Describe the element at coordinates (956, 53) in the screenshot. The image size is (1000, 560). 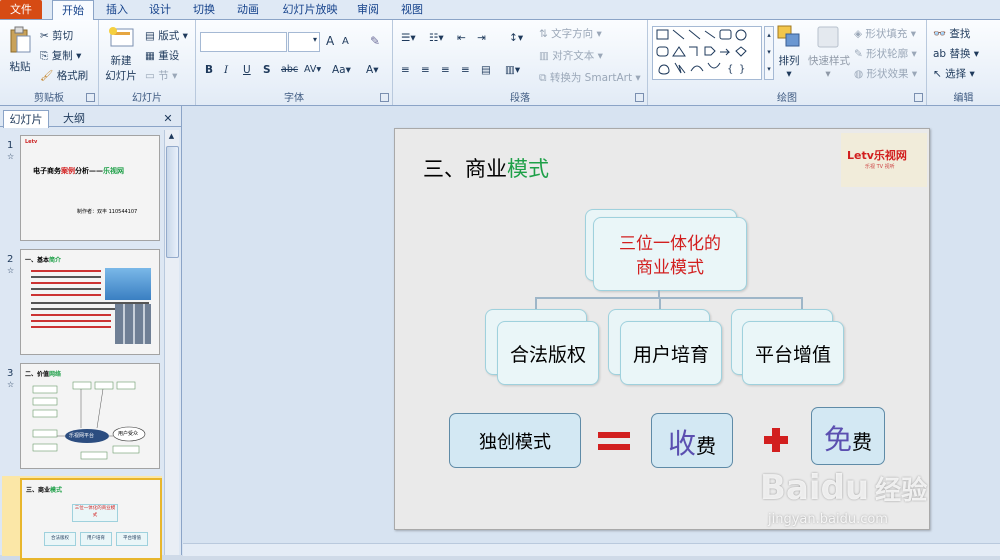
I see `replace-button: ab 替换 ▾` at that location.